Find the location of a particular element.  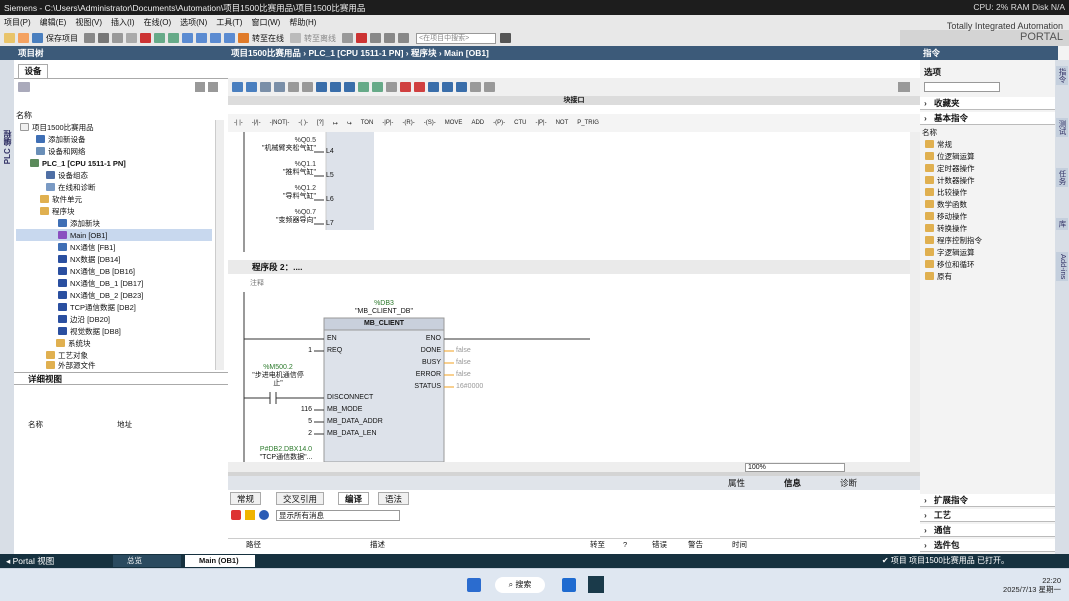

tree-item-db17: NX通信_DB_1 [DB17] is located at coordinates (116, 283).